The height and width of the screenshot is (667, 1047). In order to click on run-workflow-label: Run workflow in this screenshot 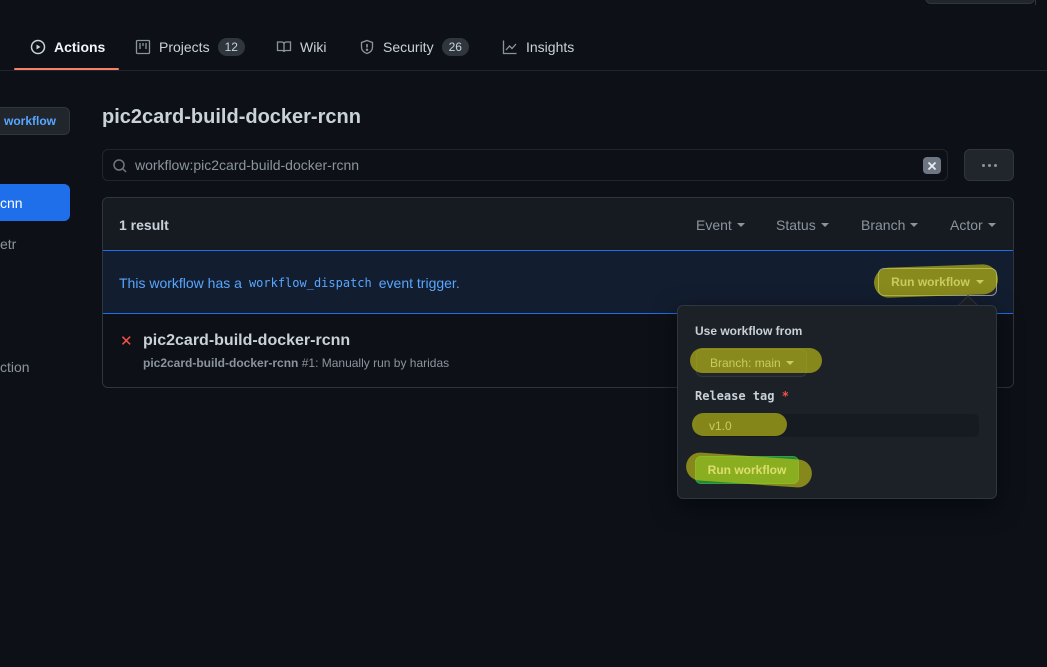, I will do `click(930, 282)`.